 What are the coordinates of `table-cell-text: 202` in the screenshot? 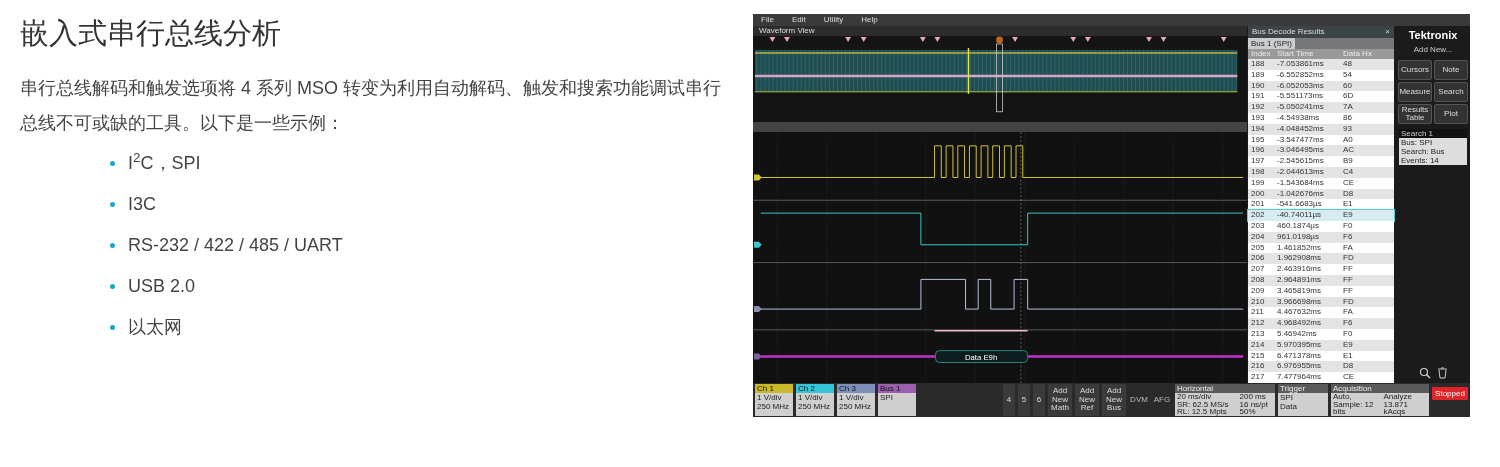 It's located at (1258, 215).